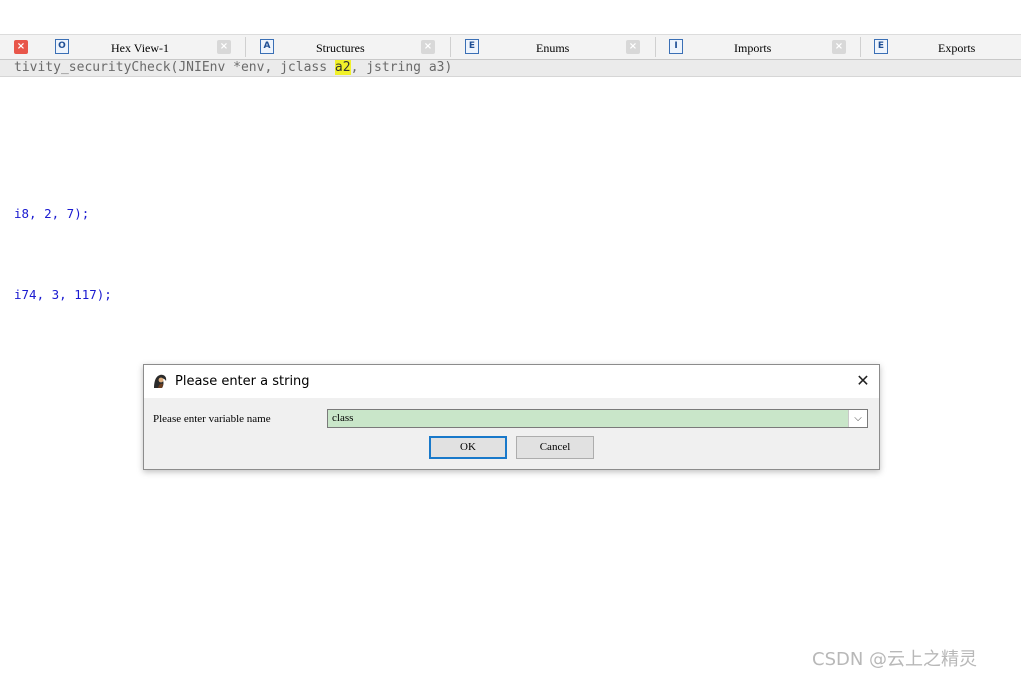 This screenshot has height=680, width=1021. I want to click on ok-button: OK, so click(468, 447).